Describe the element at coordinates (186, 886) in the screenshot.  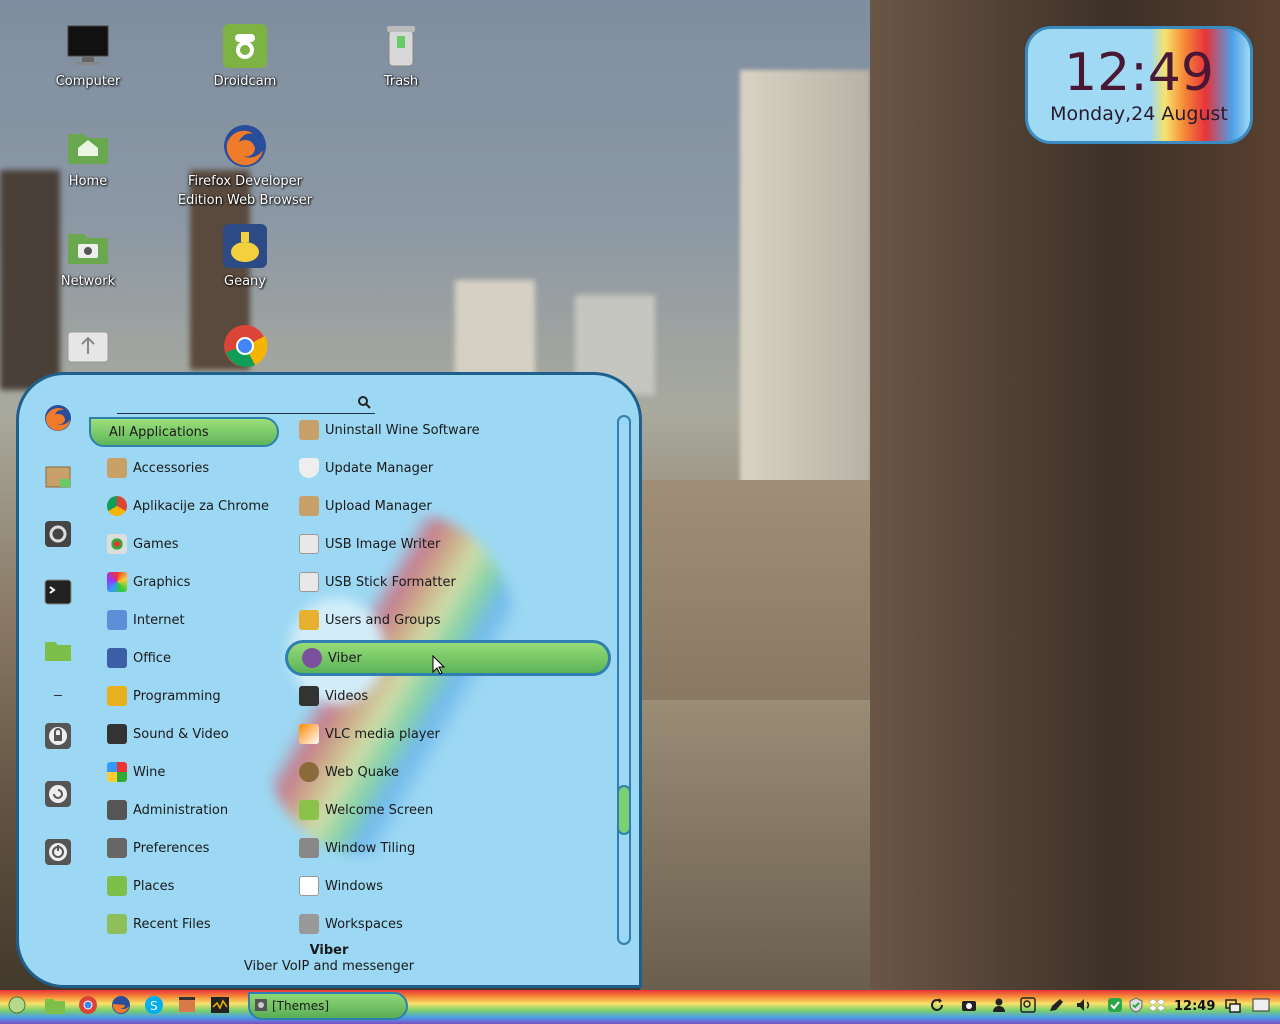
I see `category-places: Places` at that location.